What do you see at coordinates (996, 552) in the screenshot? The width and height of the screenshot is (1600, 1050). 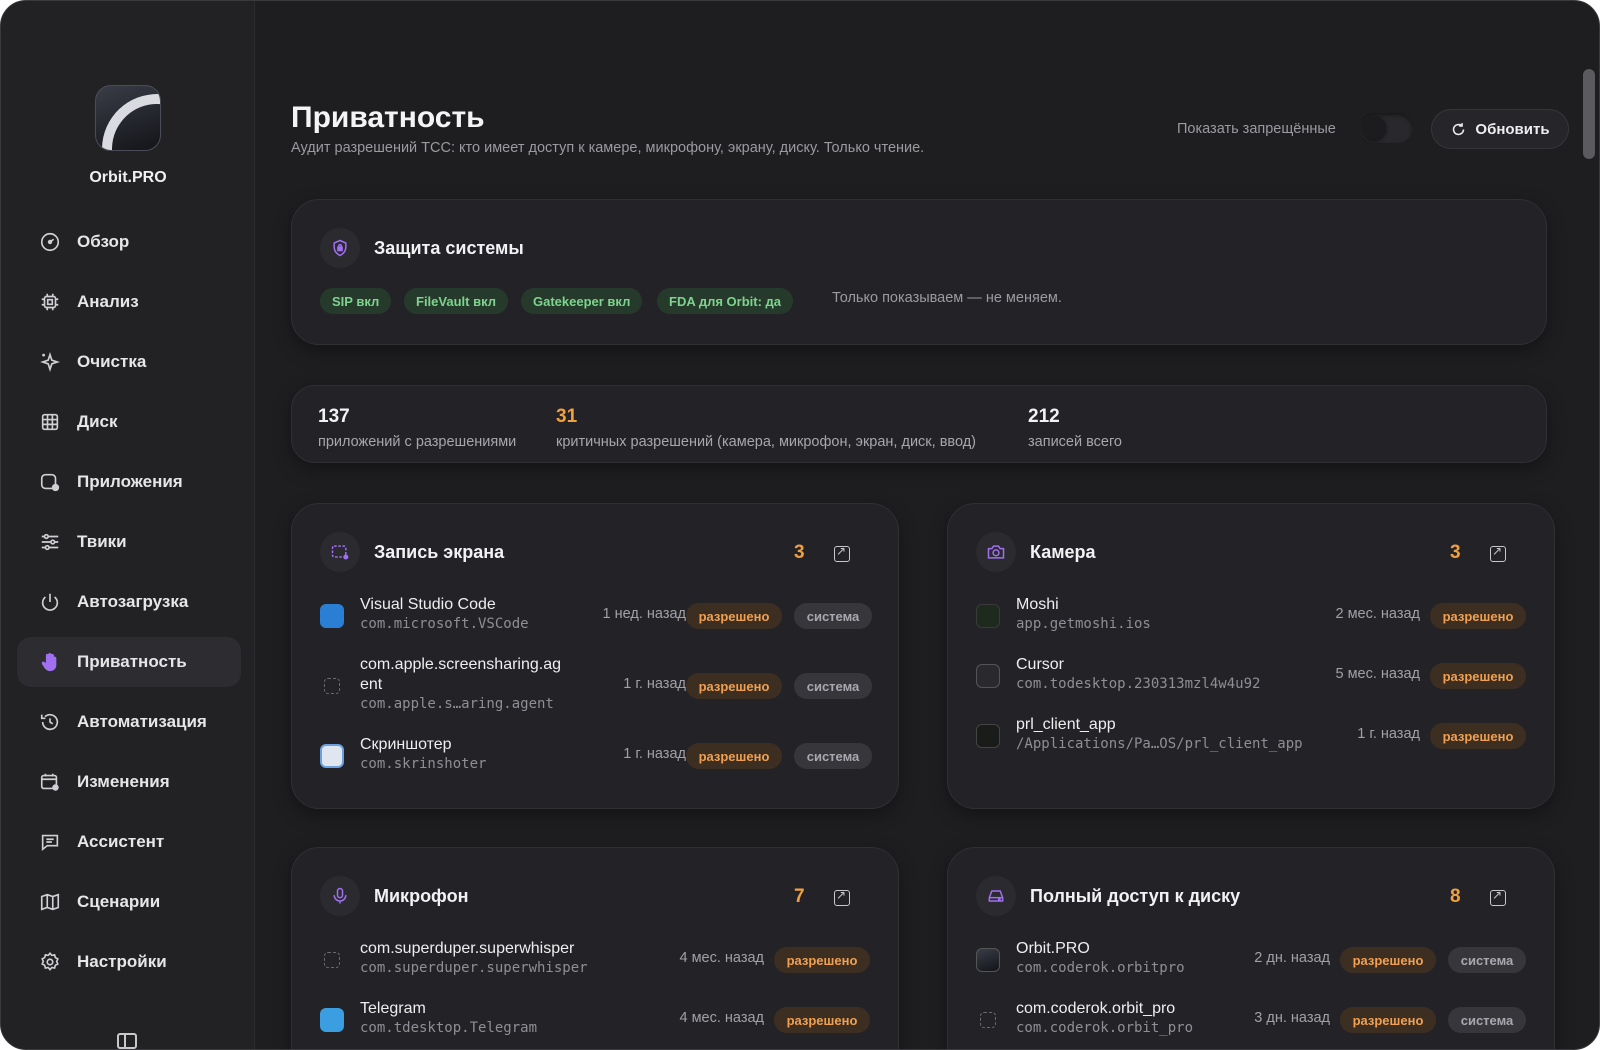 I see `camera-icon` at bounding box center [996, 552].